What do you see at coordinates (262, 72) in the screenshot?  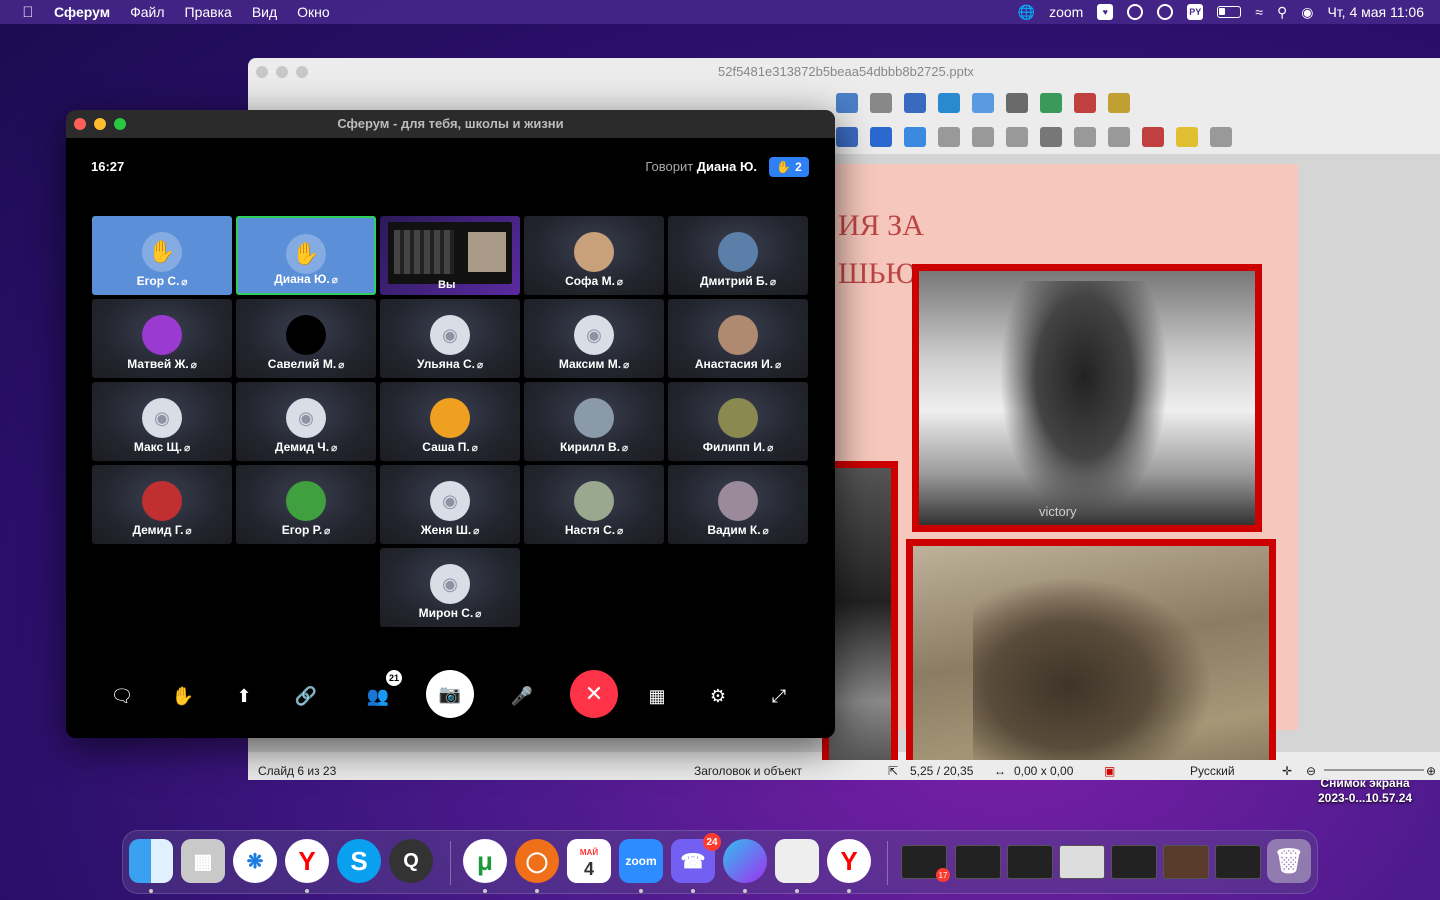 I see `impress-close-button` at bounding box center [262, 72].